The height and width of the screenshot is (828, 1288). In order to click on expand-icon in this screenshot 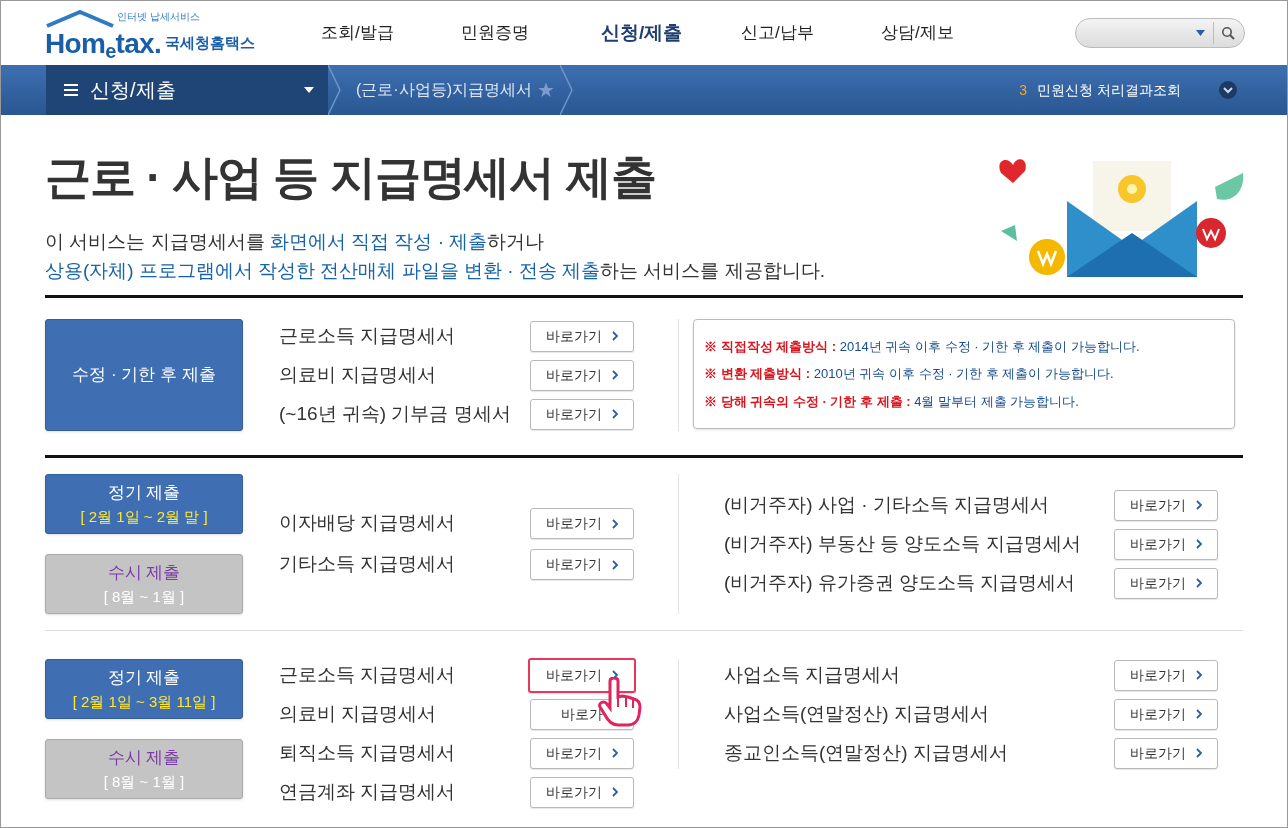, I will do `click(1228, 90)`.